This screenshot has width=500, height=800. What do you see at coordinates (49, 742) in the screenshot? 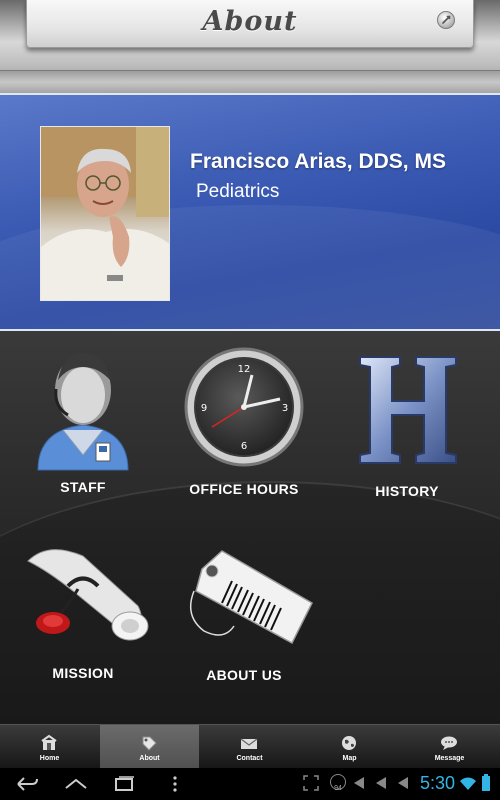
I see `home-icon` at bounding box center [49, 742].